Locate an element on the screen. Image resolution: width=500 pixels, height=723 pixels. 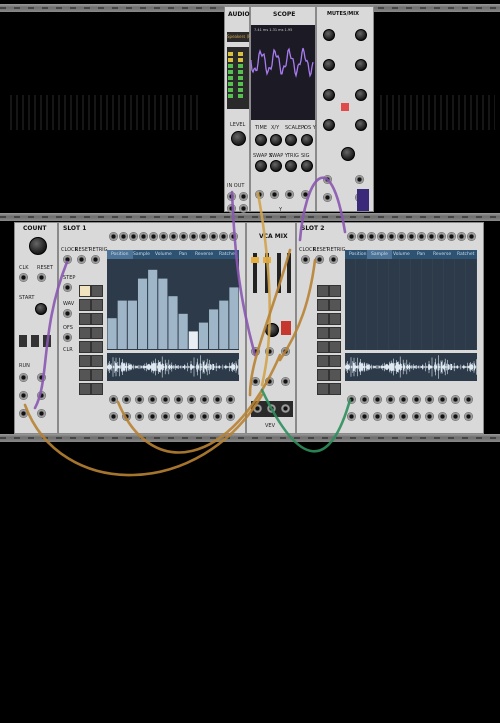
mutes-mix-knob is located at coordinates (348, 154).